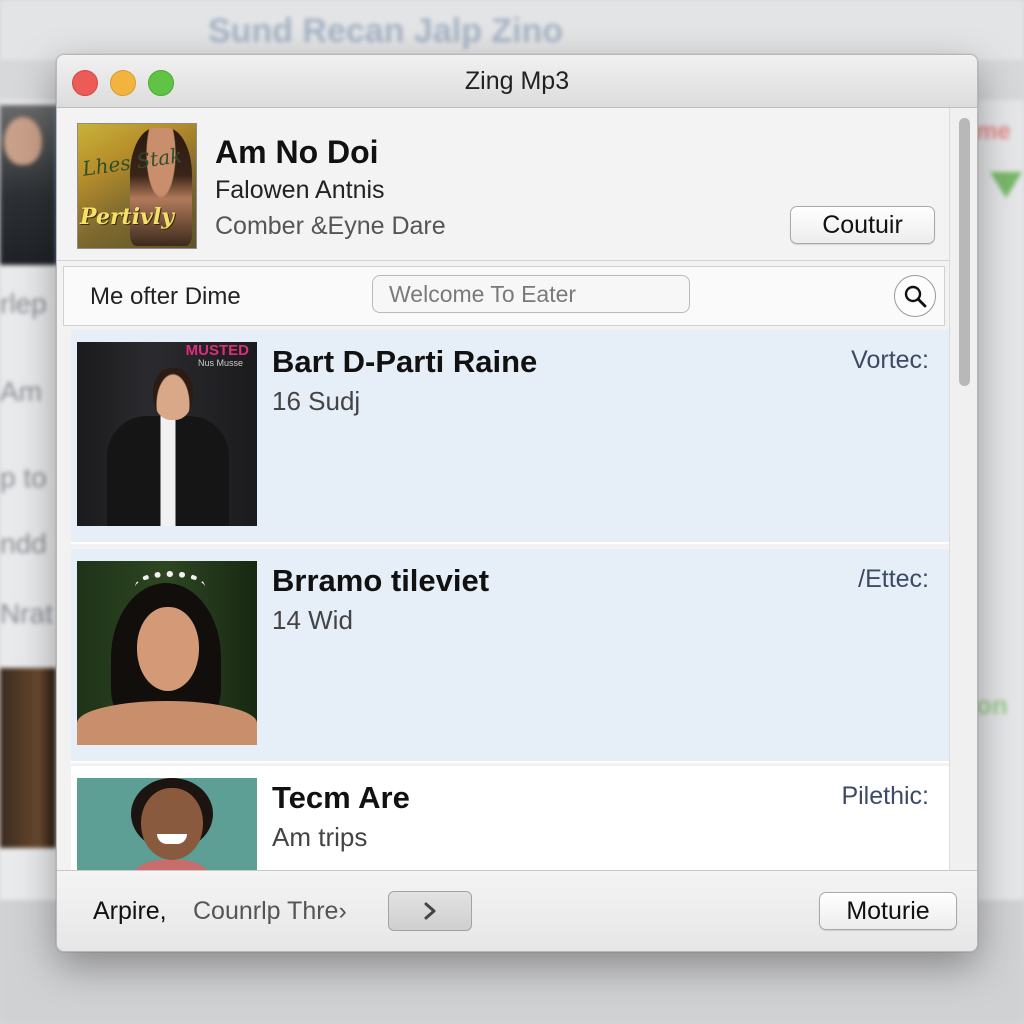 The width and height of the screenshot is (1024, 1024). Describe the element at coordinates (21, 391) in the screenshot. I see `background-side-text: Am` at that location.